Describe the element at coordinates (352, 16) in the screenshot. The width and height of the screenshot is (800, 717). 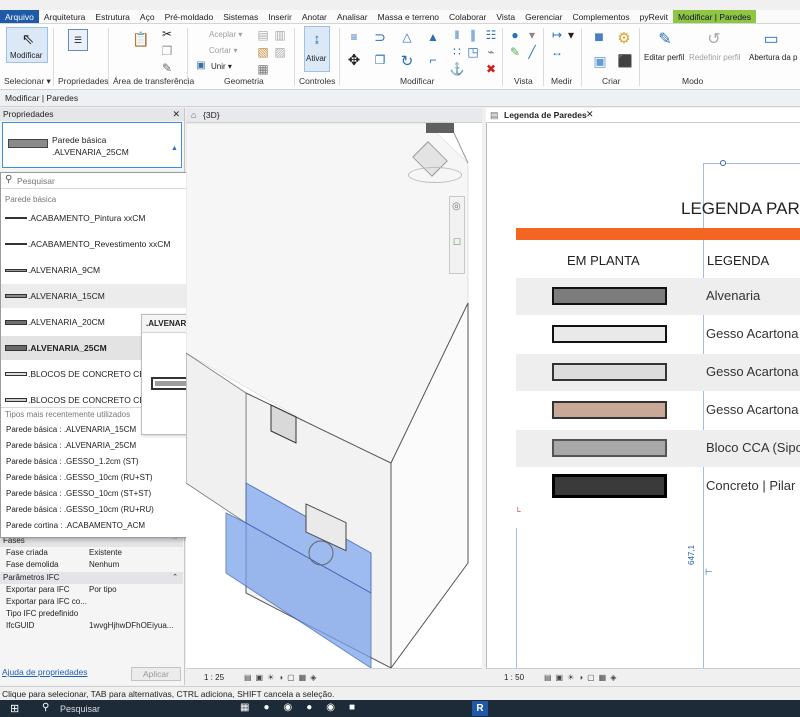
I see `ribbon-tab: Analisar` at that location.